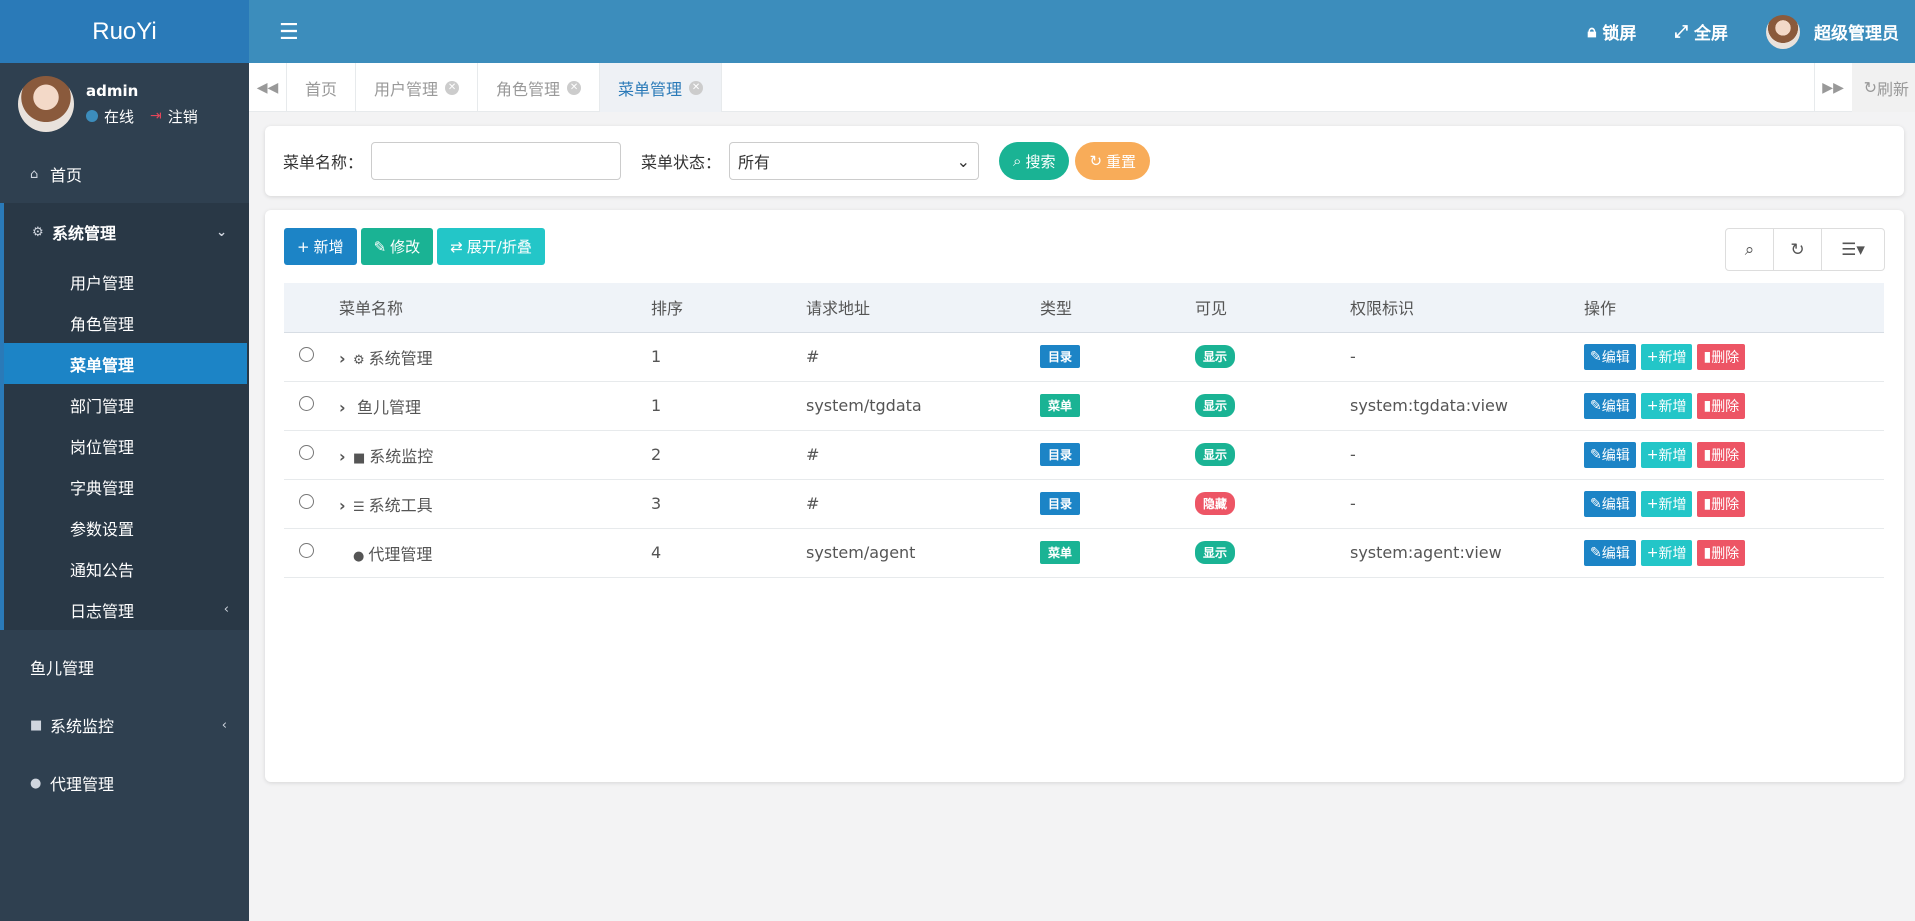 The image size is (1915, 921). What do you see at coordinates (36, 725) in the screenshot?
I see `video-camera-icon: ■` at bounding box center [36, 725].